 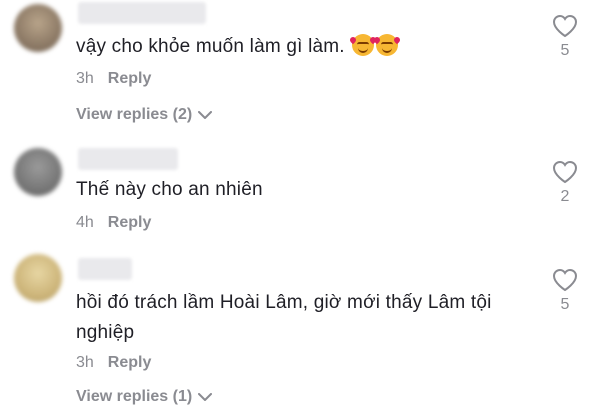 I want to click on comment-text: vậy cho khỏe muốn làm gì làm., so click(x=301, y=47).